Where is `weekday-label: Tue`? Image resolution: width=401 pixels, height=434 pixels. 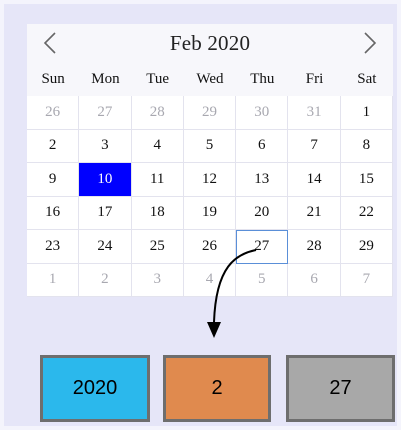
weekday-label: Tue is located at coordinates (158, 78).